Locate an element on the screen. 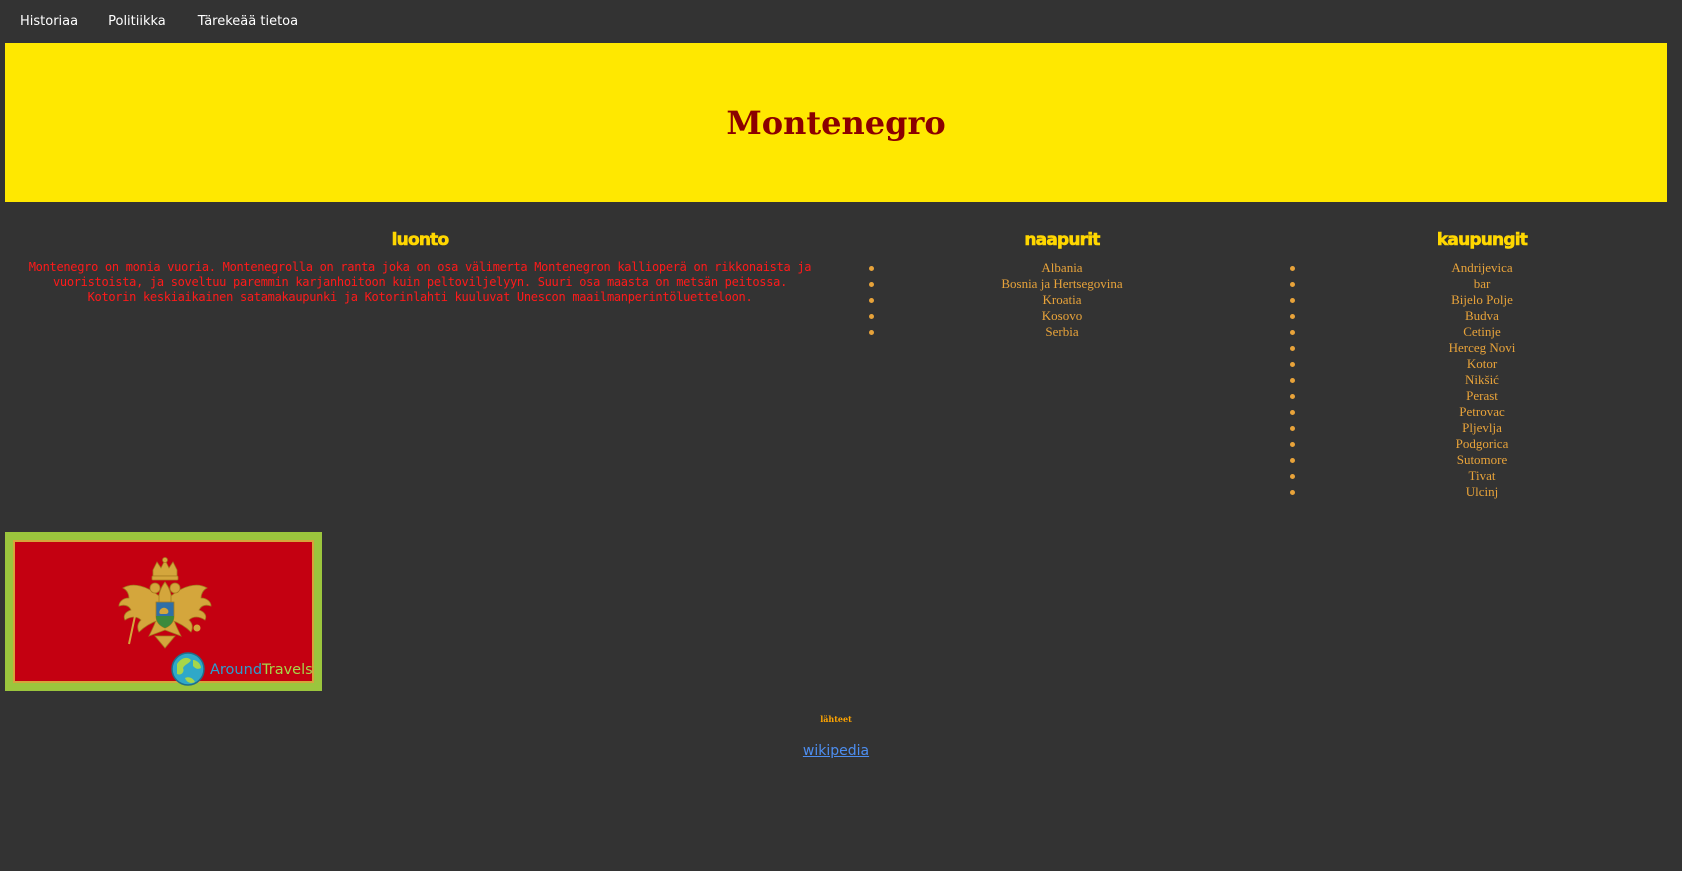 Image resolution: width=1682 pixels, height=871 pixels. list-item: Cetinje is located at coordinates (1479, 332).